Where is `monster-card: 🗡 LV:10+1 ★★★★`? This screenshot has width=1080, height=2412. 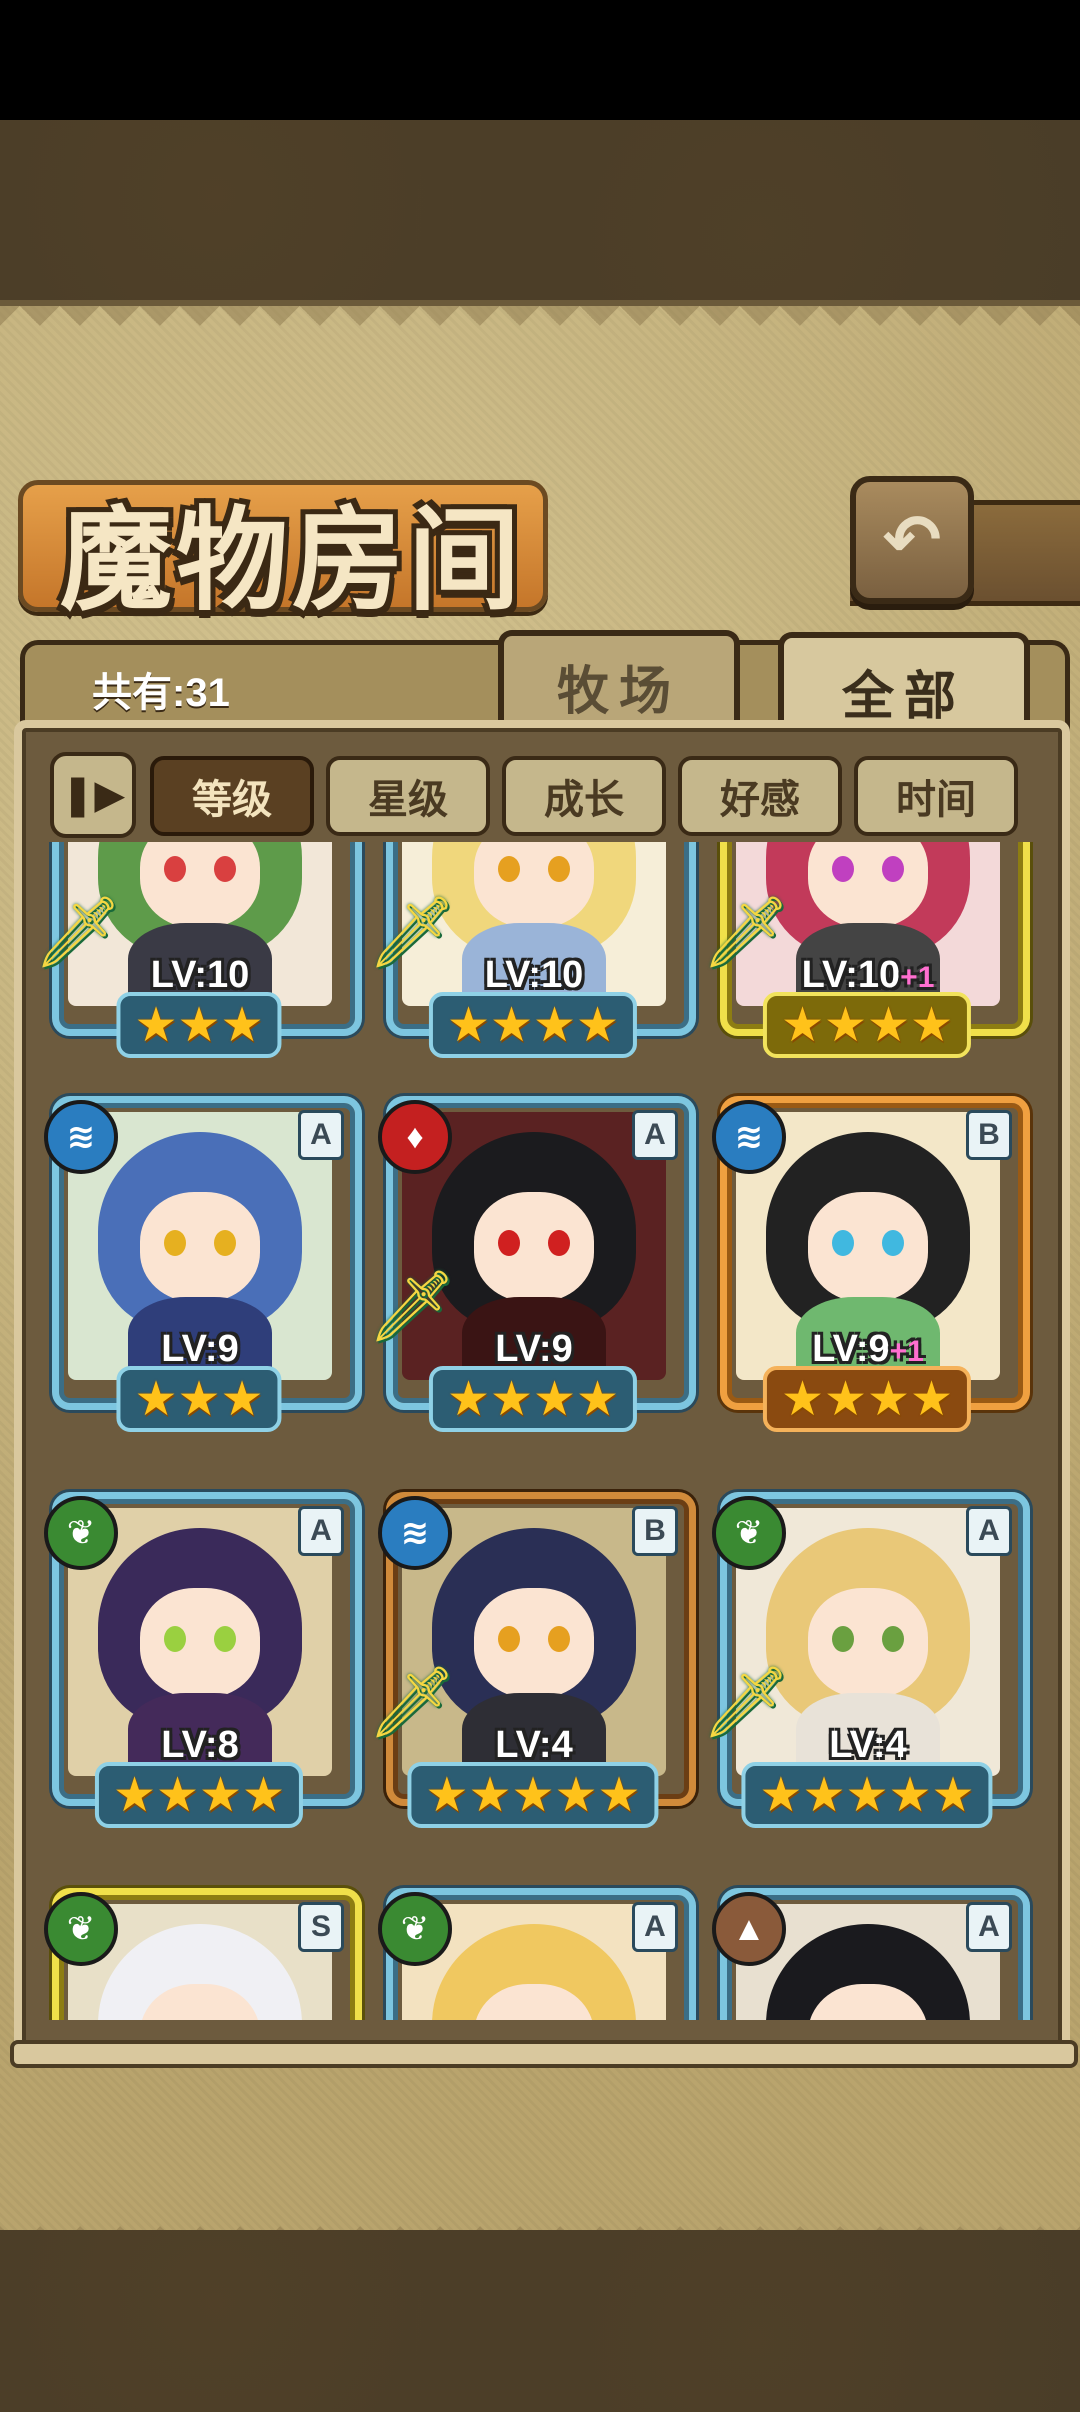 monster-card: 🗡 LV:10+1 ★★★★ is located at coordinates (866, 950).